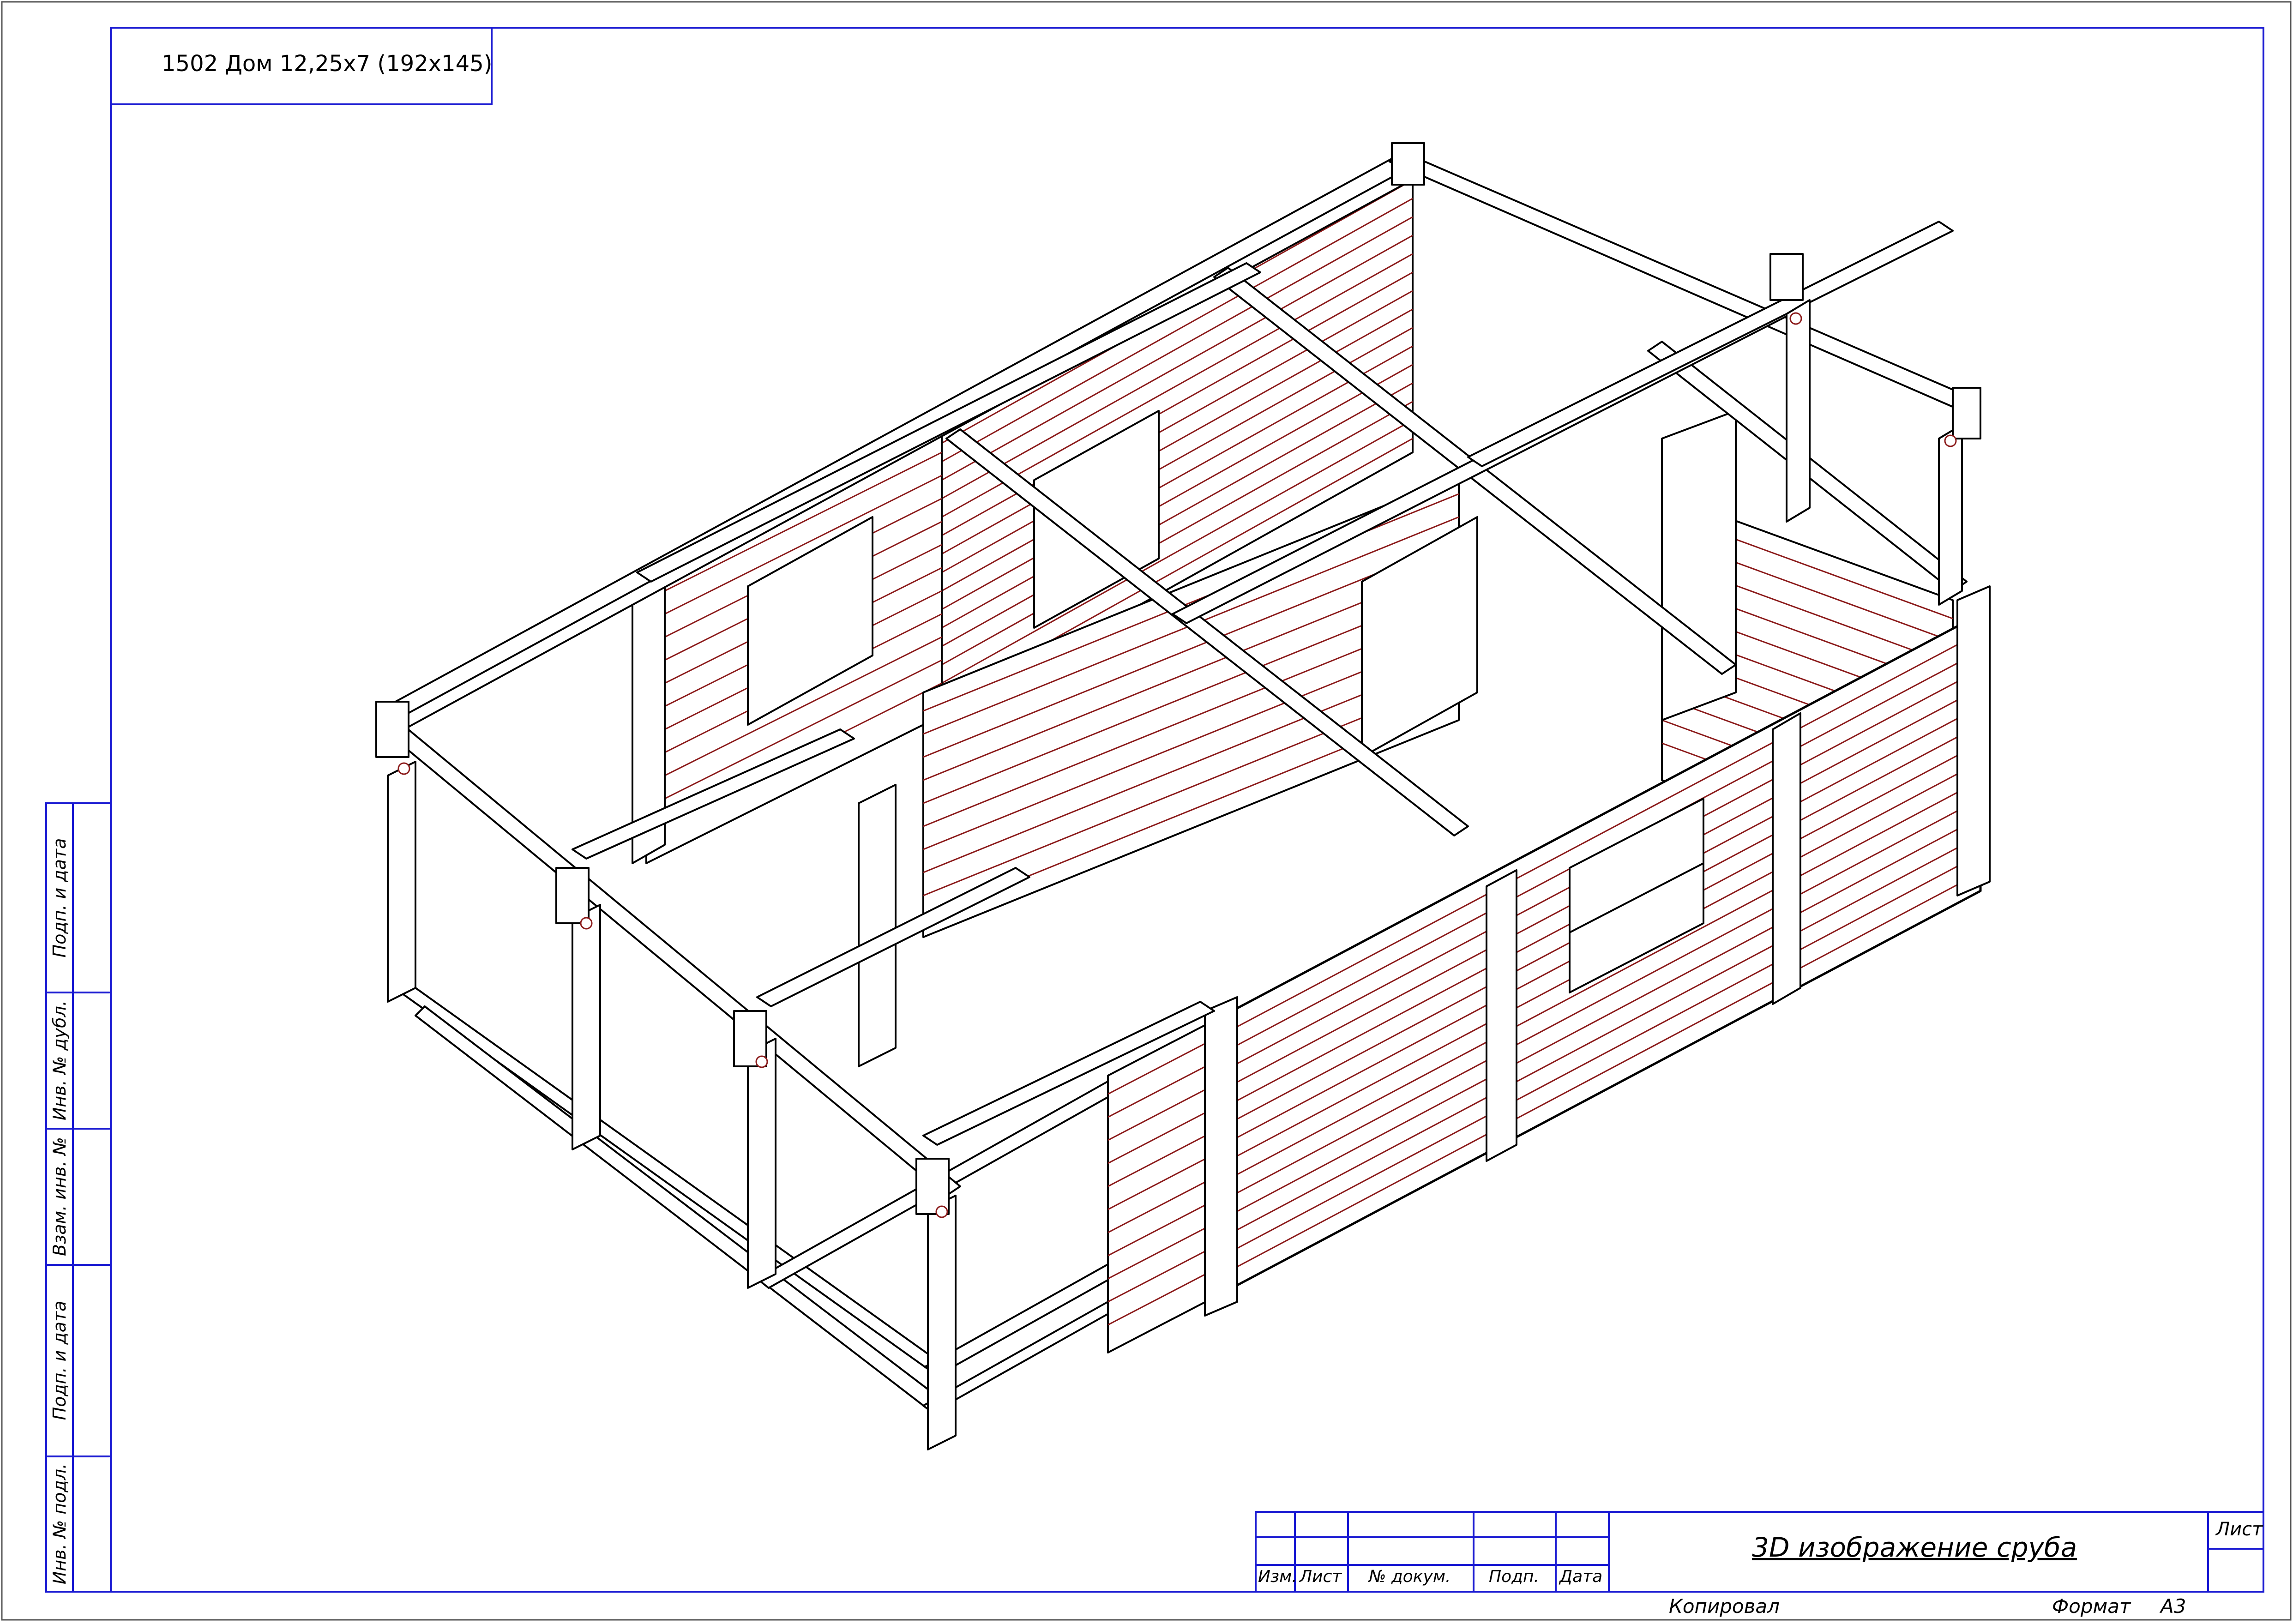 This screenshot has width=2293, height=1624. I want to click on sheet-label: Лист, so click(2239, 1529).